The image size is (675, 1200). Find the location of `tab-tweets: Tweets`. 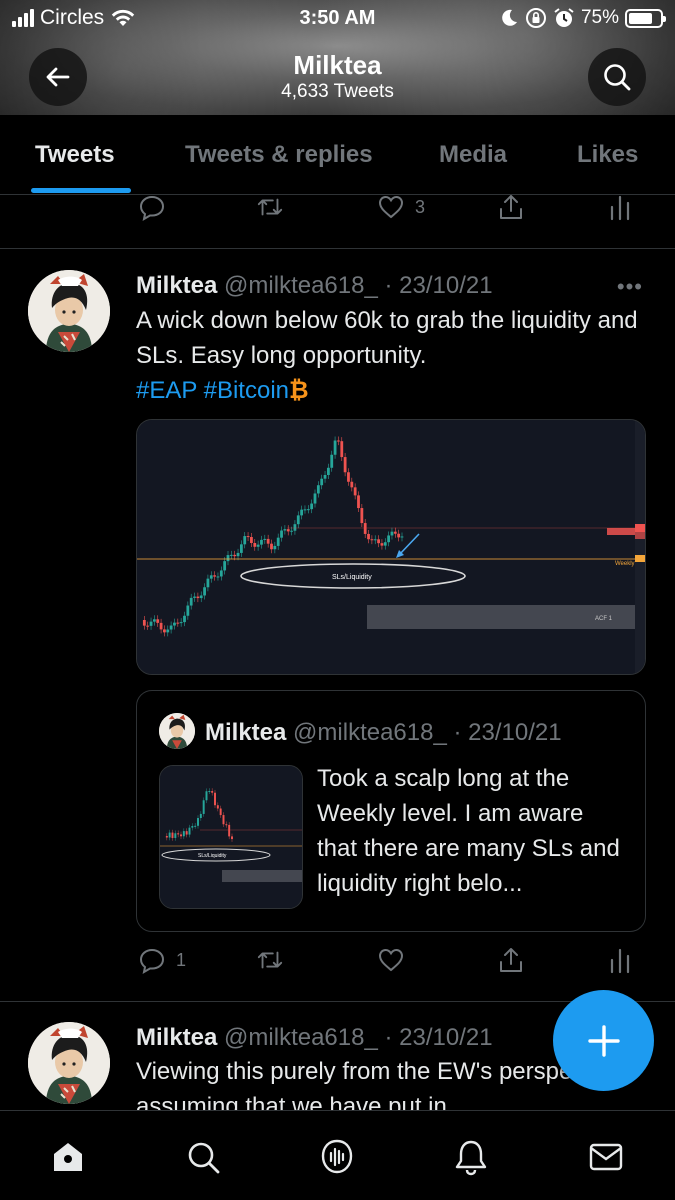

tab-tweets: Tweets is located at coordinates (75, 155).